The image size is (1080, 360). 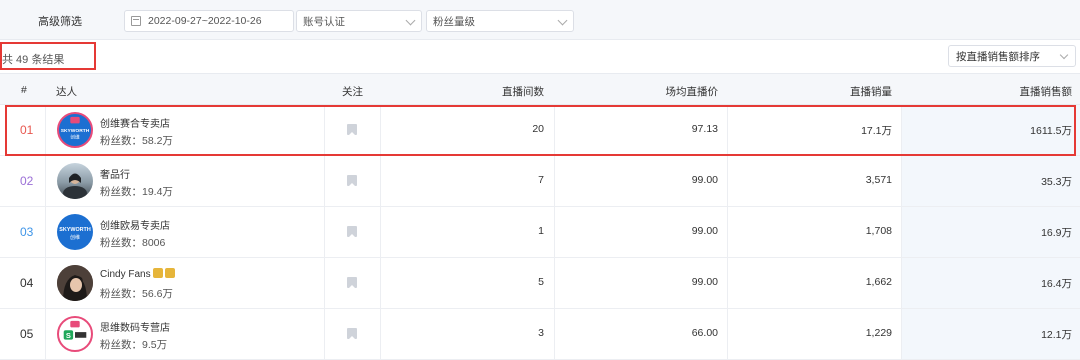 I want to click on advanced-filter-label: 高级筛选, so click(x=60, y=22).